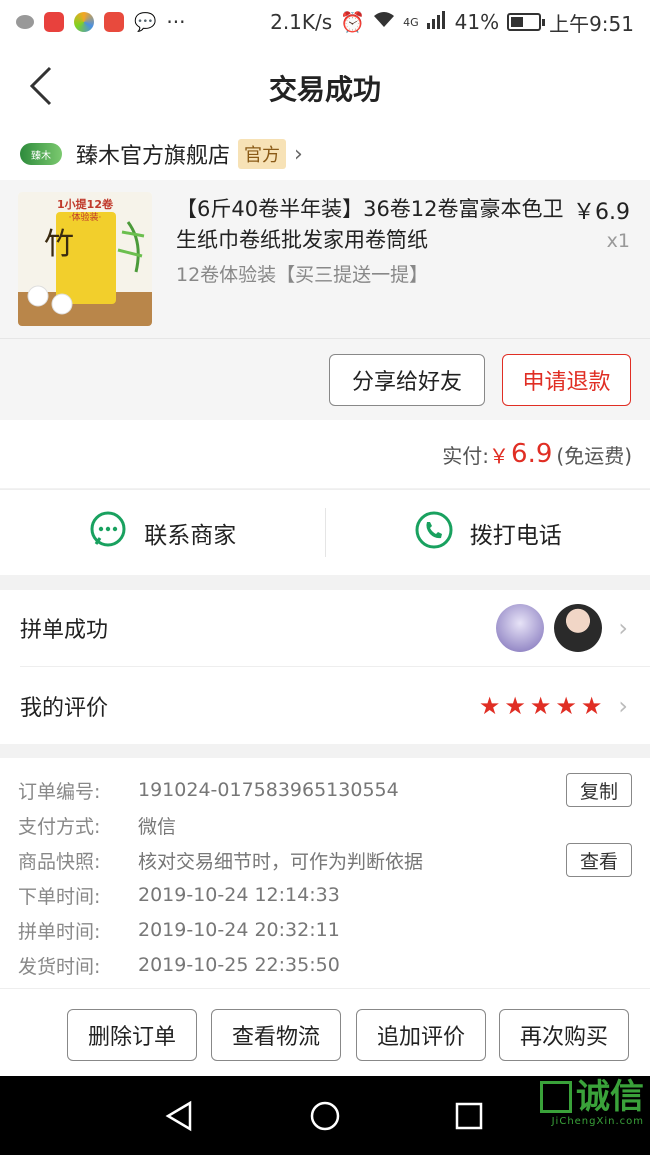 The image size is (650, 1155). What do you see at coordinates (84, 22) in the screenshot?
I see `browser-icon` at bounding box center [84, 22].